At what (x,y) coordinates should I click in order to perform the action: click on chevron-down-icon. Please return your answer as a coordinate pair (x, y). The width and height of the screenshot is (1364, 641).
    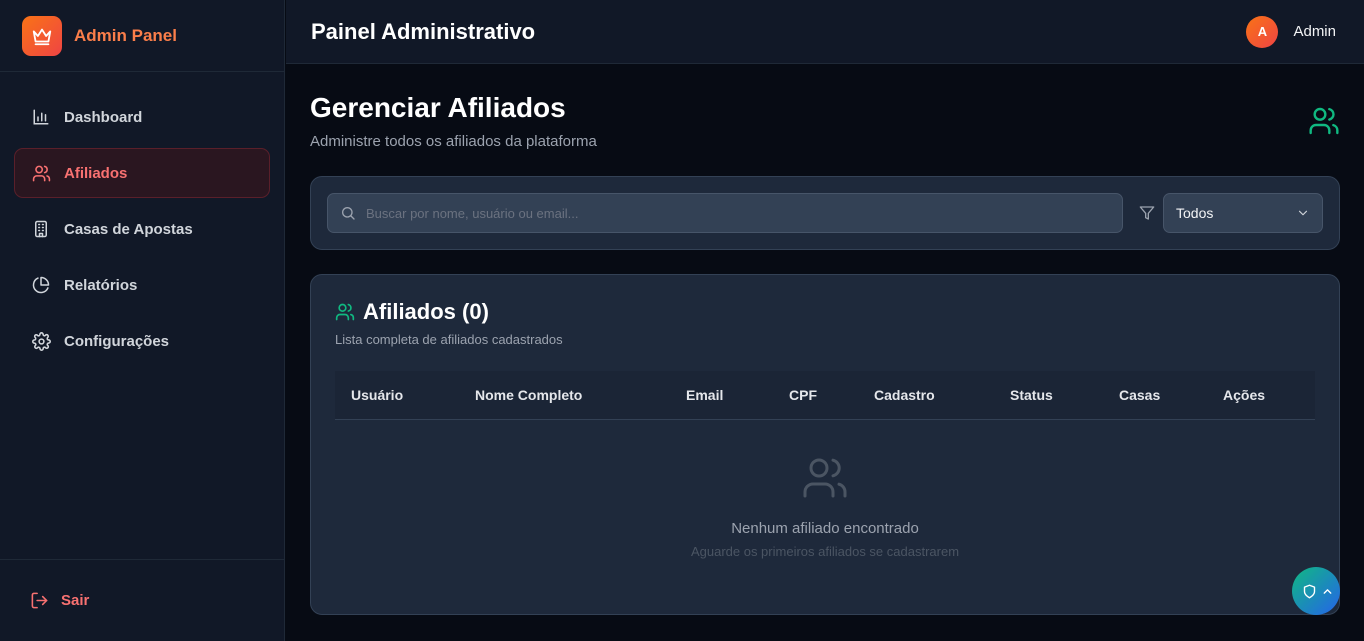
    Looking at the image, I should click on (1303, 213).